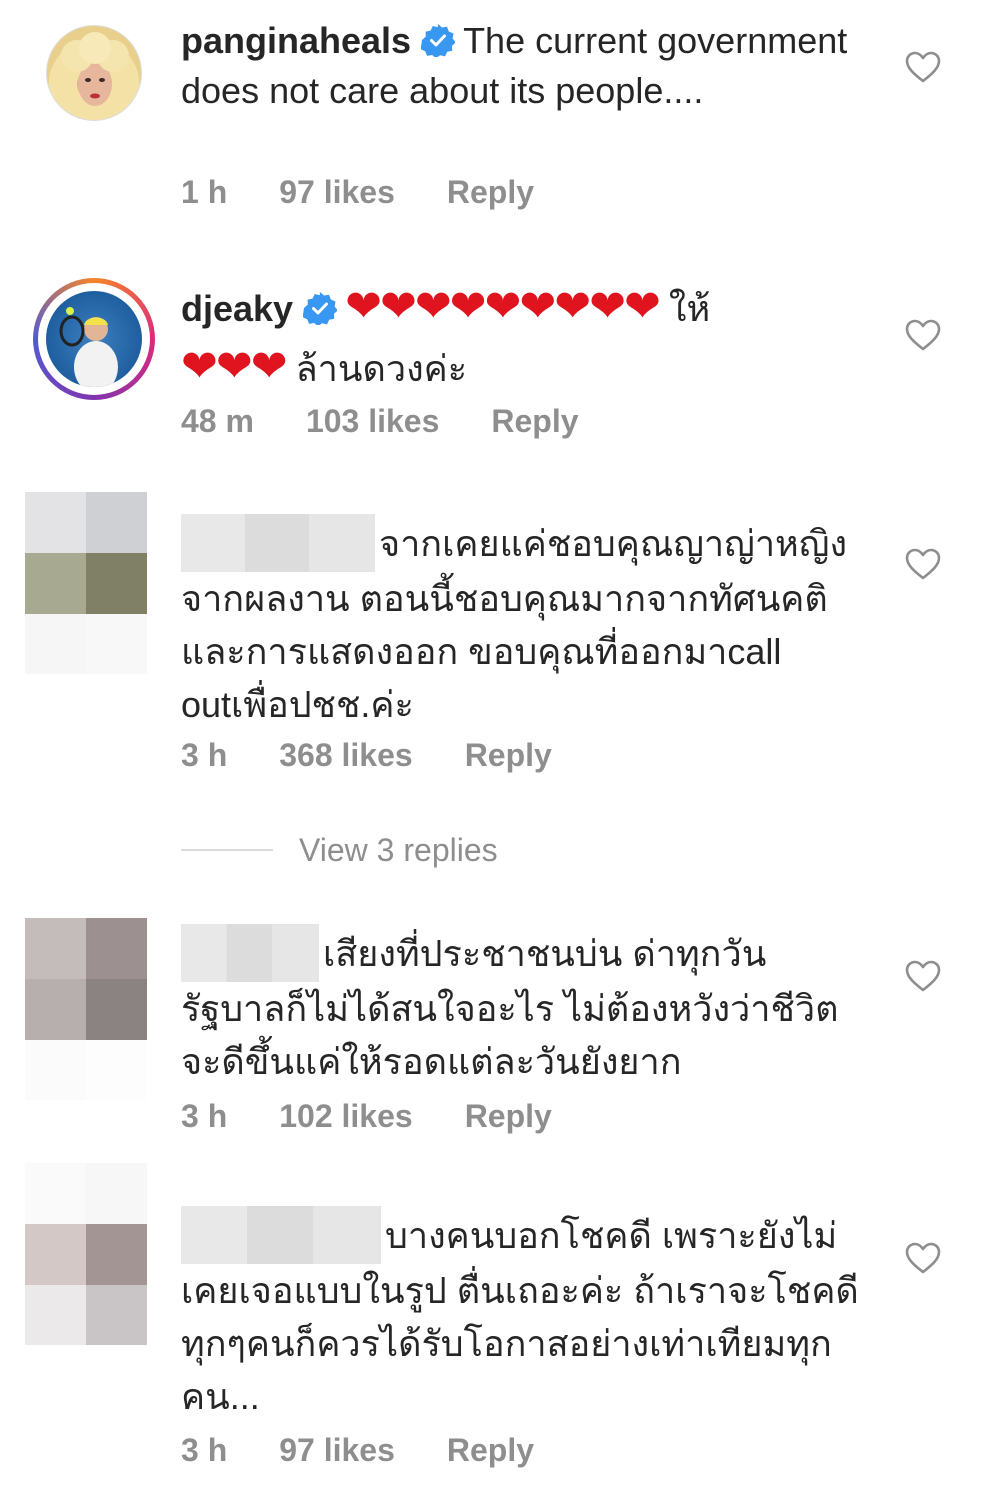  Describe the element at coordinates (503, 306) in the screenshot. I see `heart-emojis: ❤❤❤❤❤❤❤❤❤` at that location.